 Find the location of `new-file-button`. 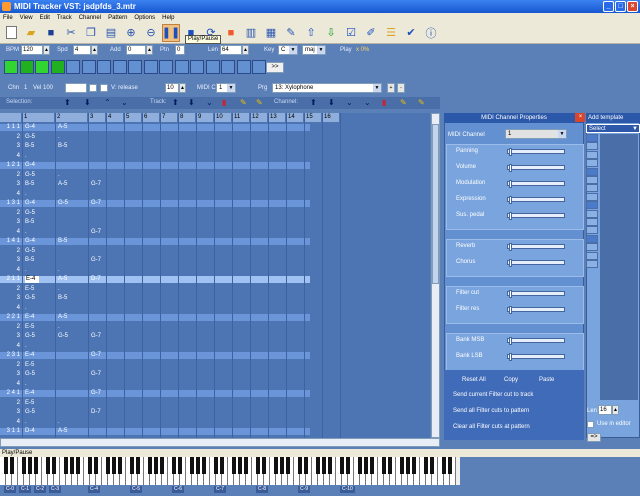

new-file-button is located at coordinates (11, 33).